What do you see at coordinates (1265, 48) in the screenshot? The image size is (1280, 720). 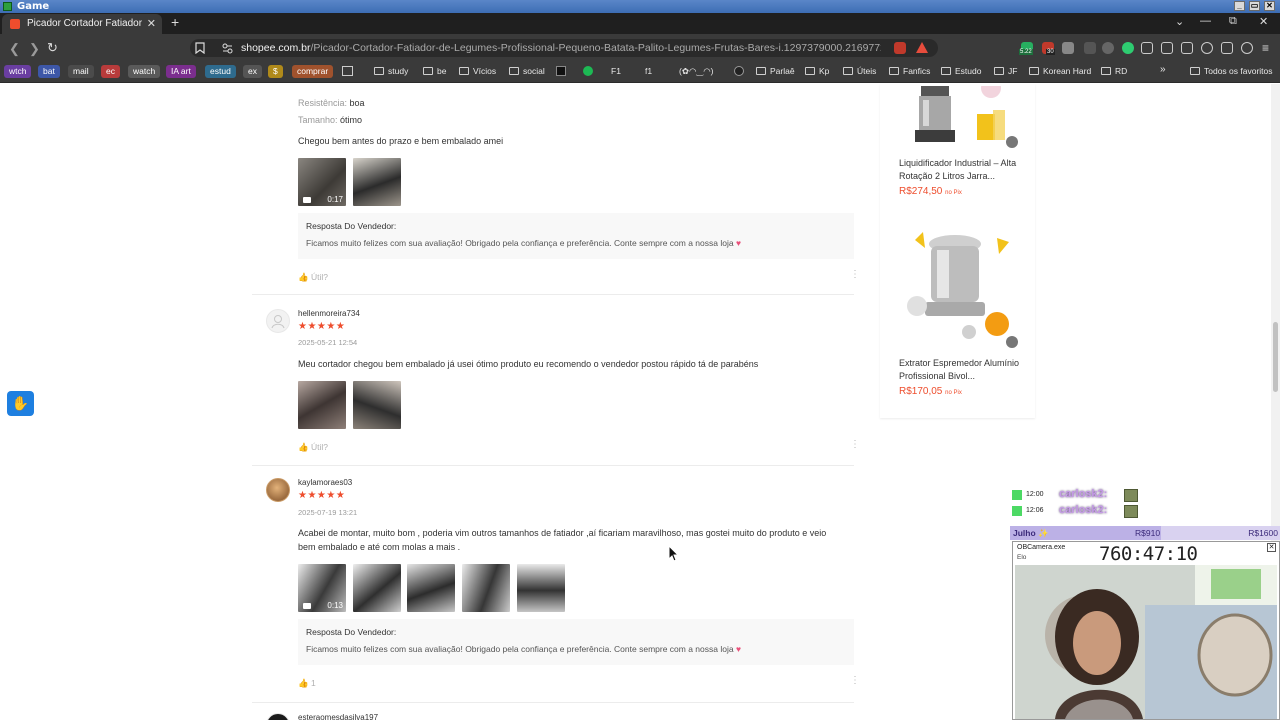 I see `menu-icon: ≡` at bounding box center [1265, 48].